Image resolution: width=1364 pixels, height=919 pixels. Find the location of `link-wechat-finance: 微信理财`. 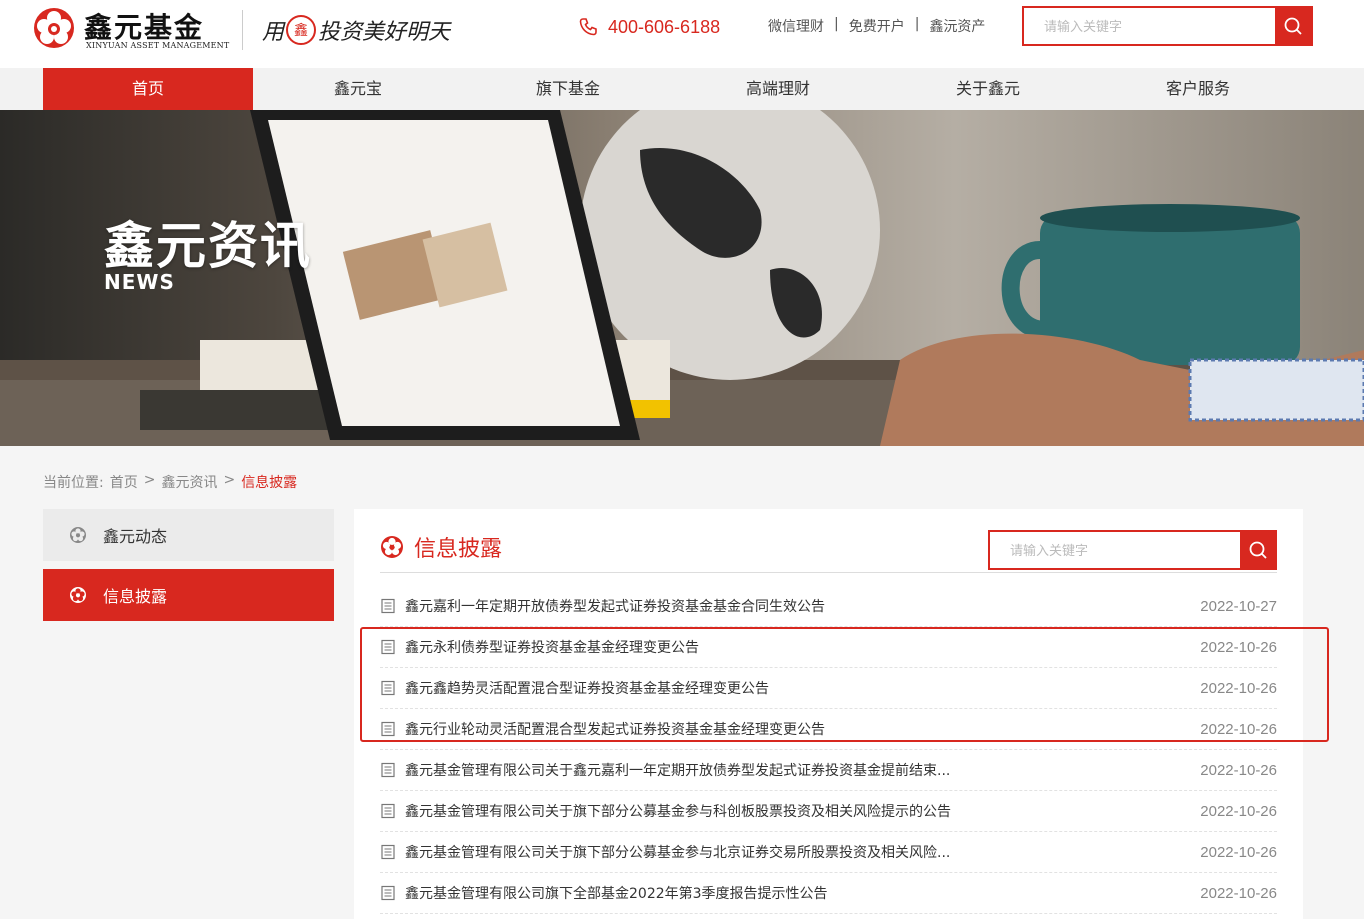

link-wechat-finance: 微信理财 is located at coordinates (796, 26).